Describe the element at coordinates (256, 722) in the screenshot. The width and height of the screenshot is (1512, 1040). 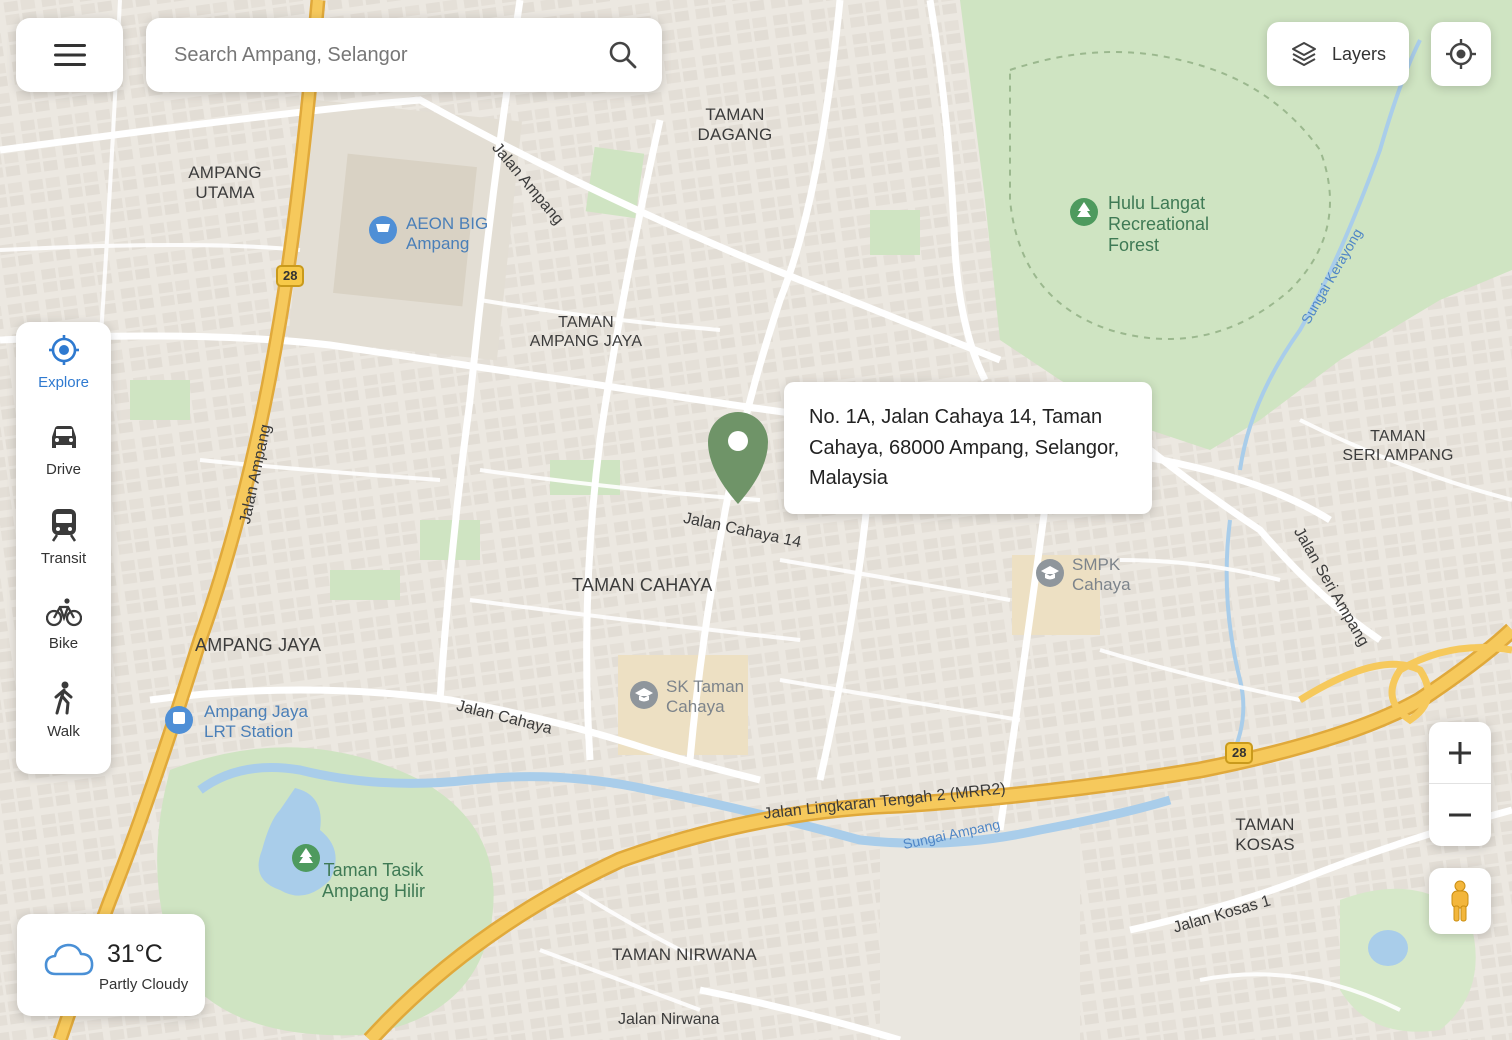
I see `poi-label-ampang-jaya-lrt: Ampang Jaya LRT Station` at that location.